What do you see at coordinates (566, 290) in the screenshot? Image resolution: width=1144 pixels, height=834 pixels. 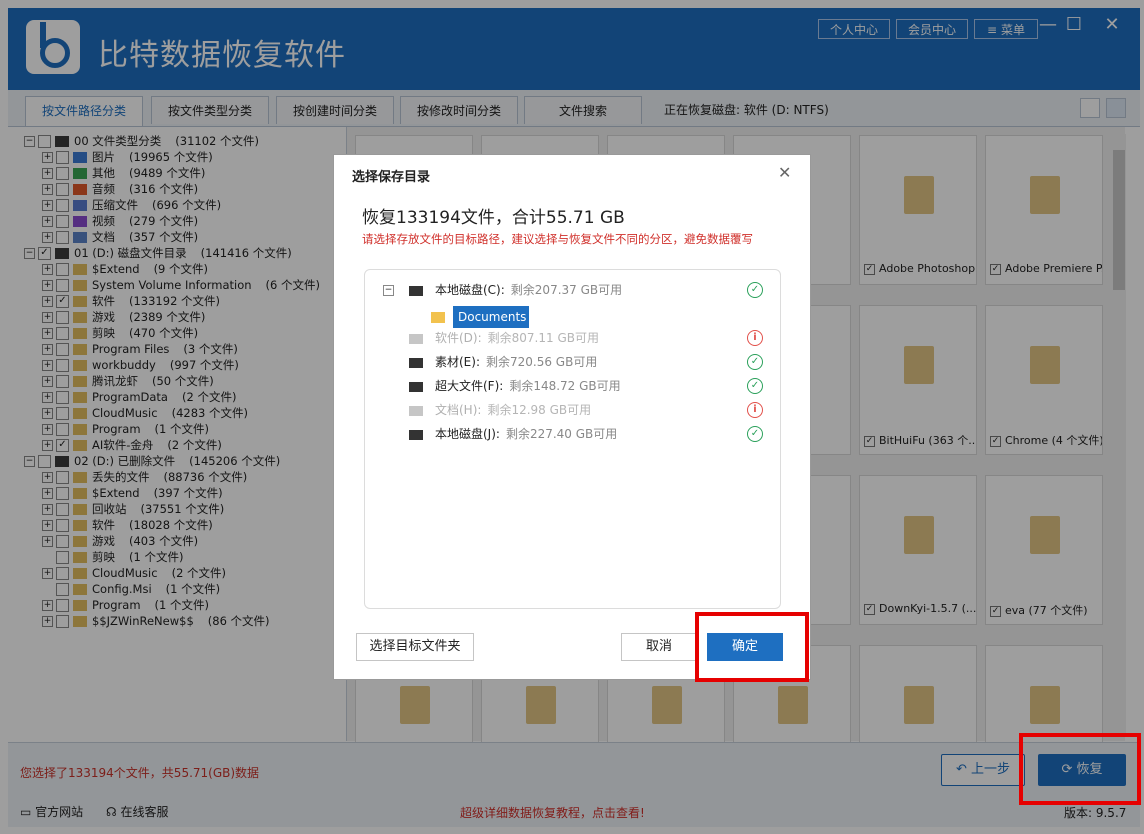 I see `drive-free-space: 剩余207.37 GB可用` at bounding box center [566, 290].